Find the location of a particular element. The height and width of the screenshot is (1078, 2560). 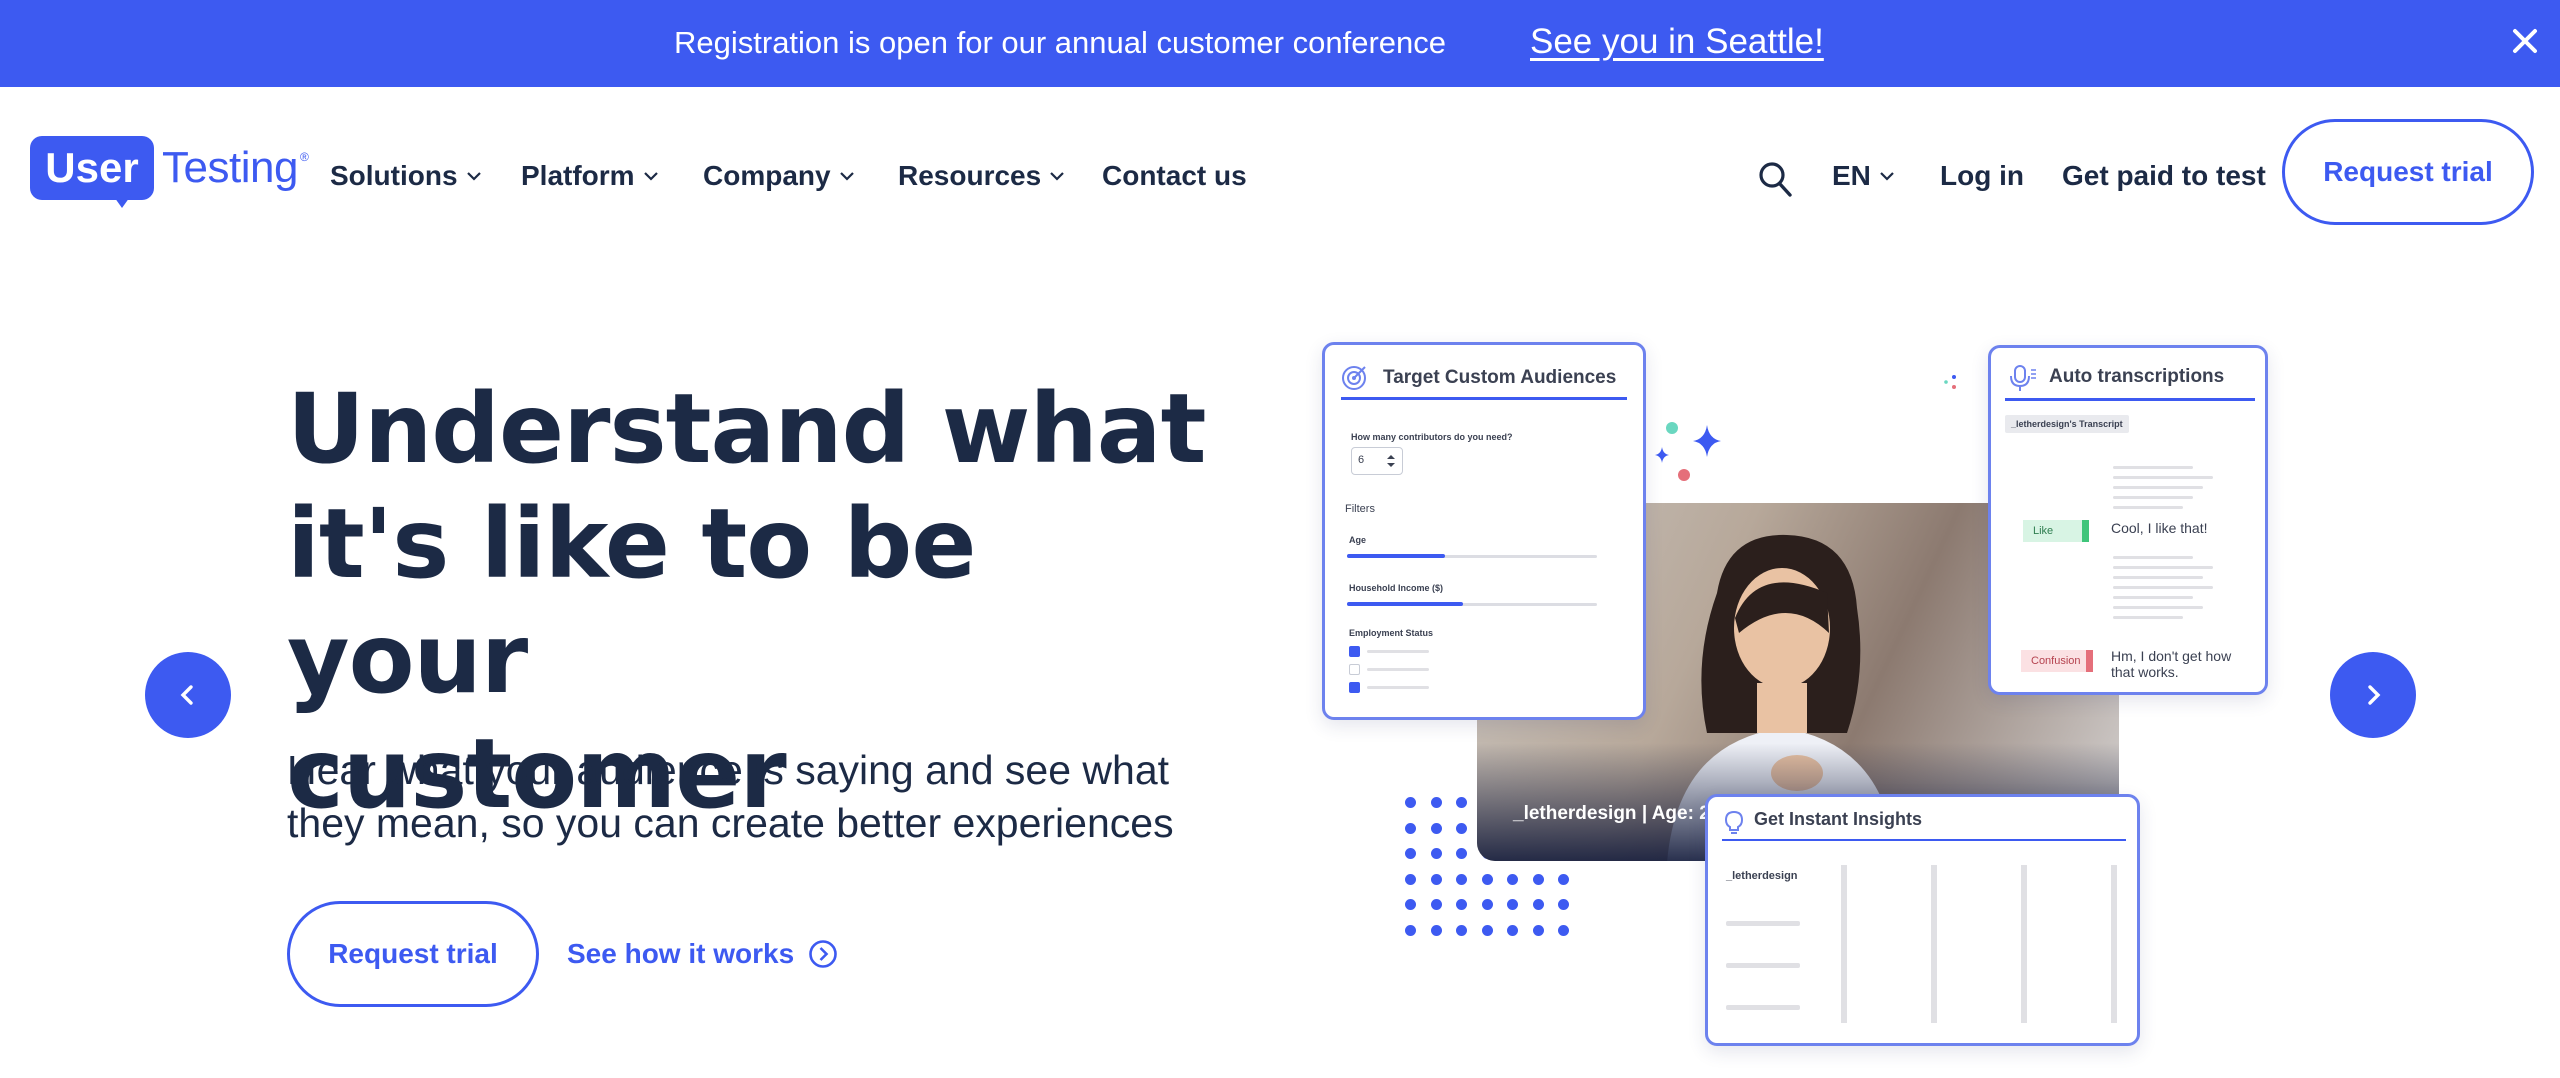

carousel-prev-button is located at coordinates (188, 695).